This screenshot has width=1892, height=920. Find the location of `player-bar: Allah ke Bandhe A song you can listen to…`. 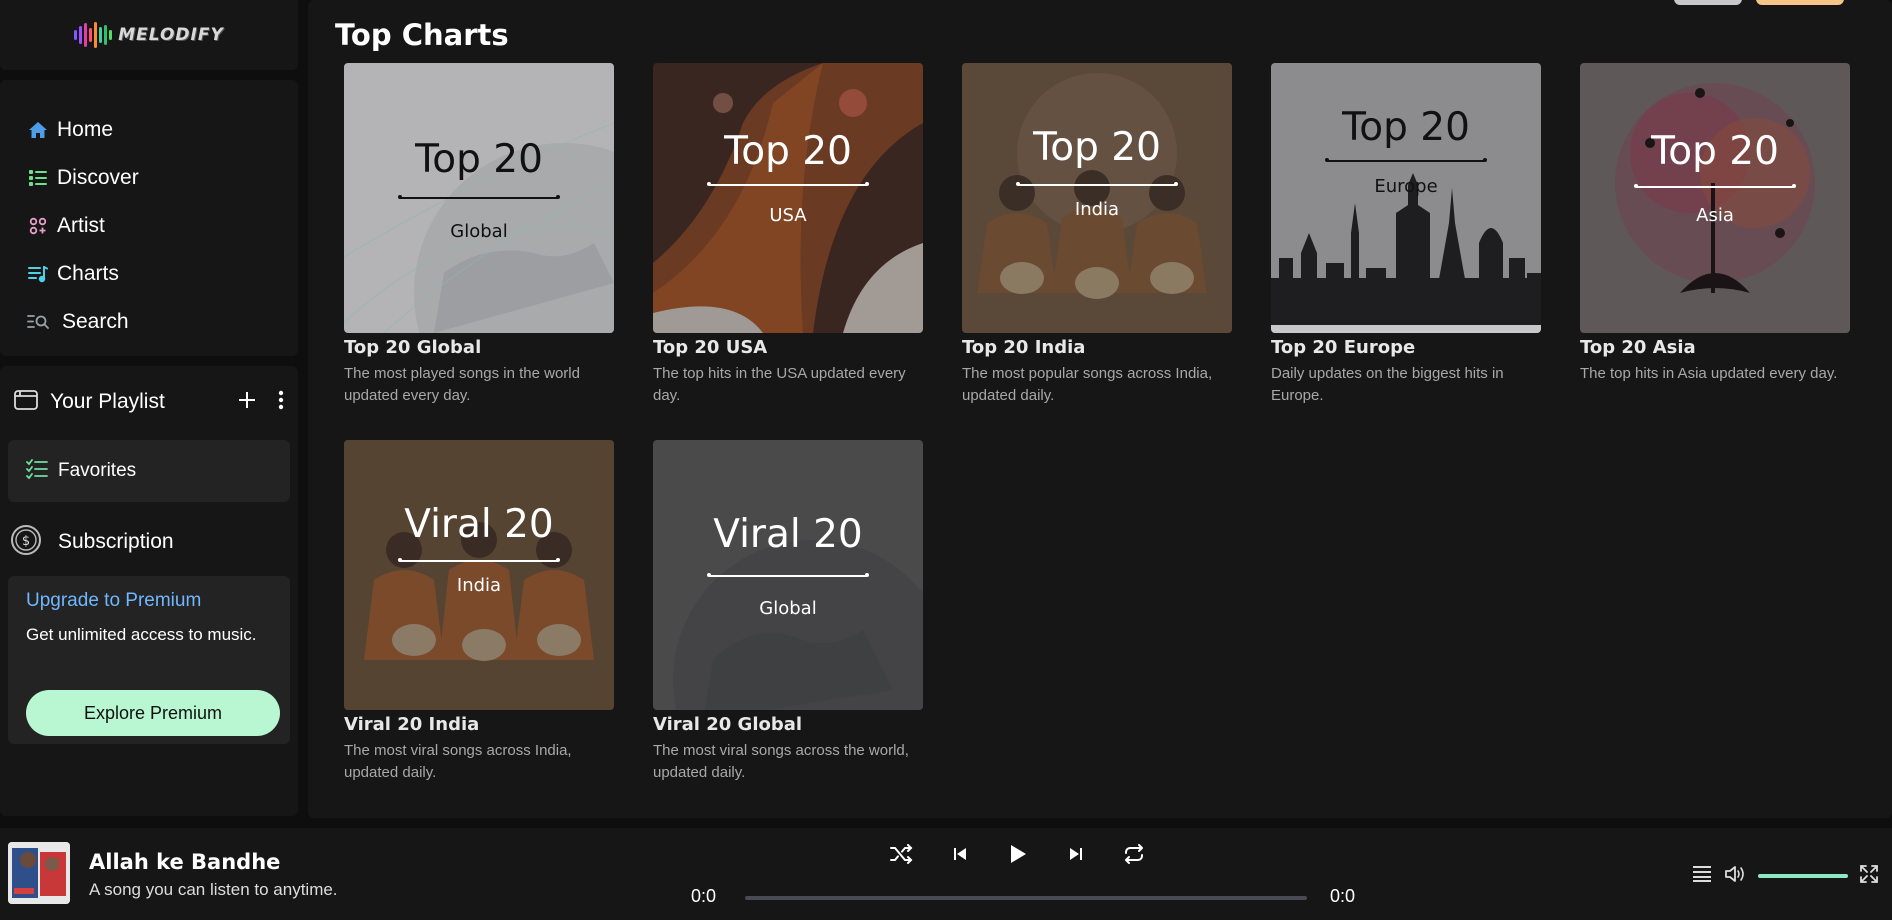

player-bar: Allah ke Bandhe A song you can listen to… is located at coordinates (946, 874).